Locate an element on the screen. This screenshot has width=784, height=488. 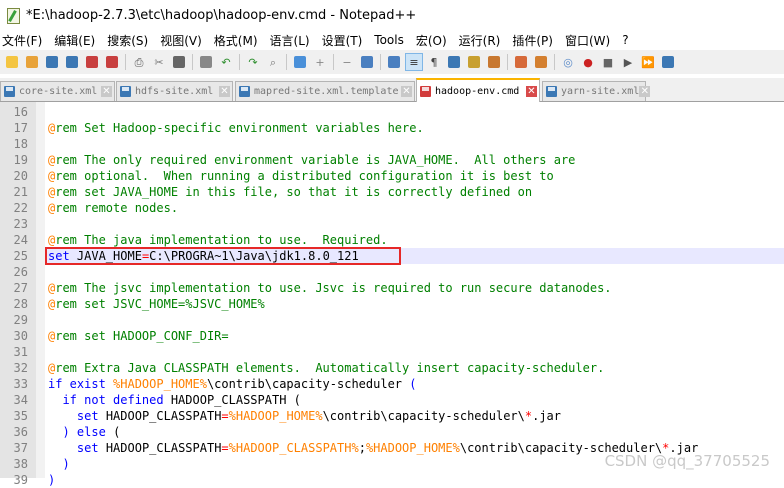
line-number: 29 is located at coordinates (20, 320).